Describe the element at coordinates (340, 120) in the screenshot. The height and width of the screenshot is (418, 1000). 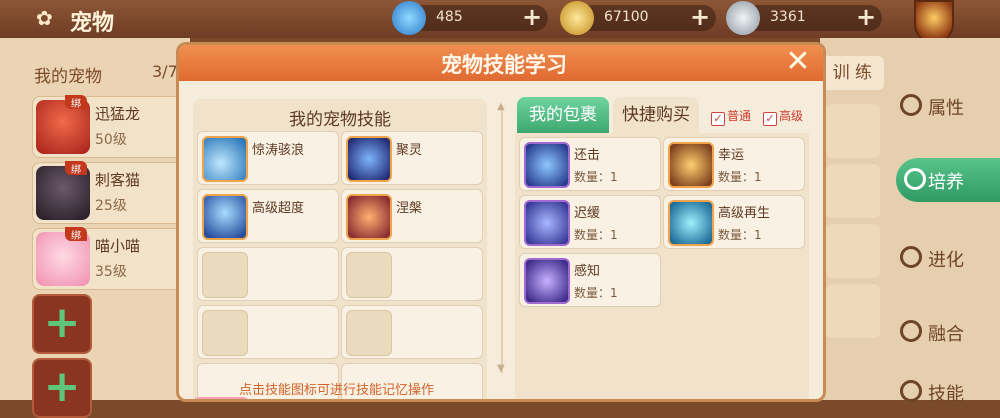
I see `pet-skills-title: 我的宠物技能` at that location.